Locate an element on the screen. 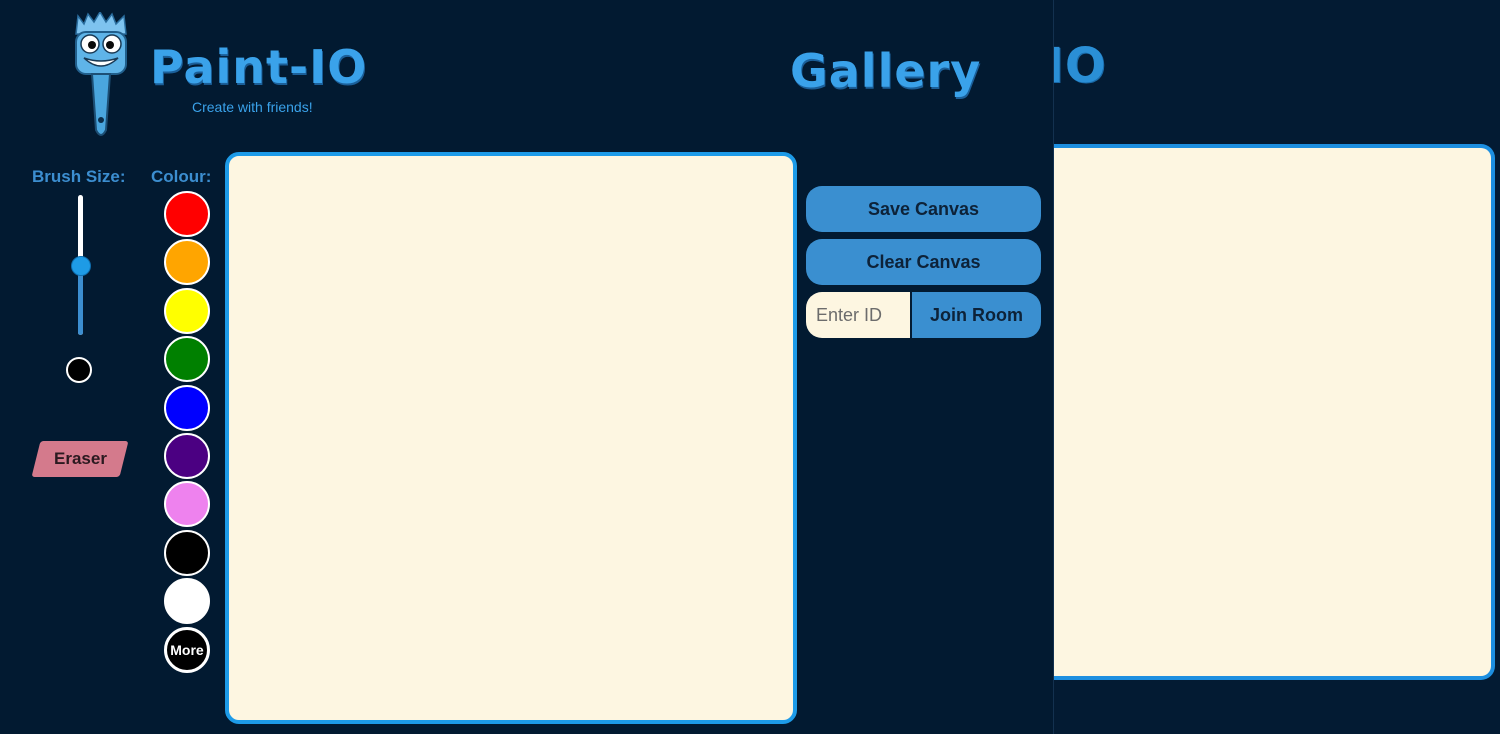 Image resolution: width=1500 pixels, height=734 pixels. room-id-input is located at coordinates (858, 315).